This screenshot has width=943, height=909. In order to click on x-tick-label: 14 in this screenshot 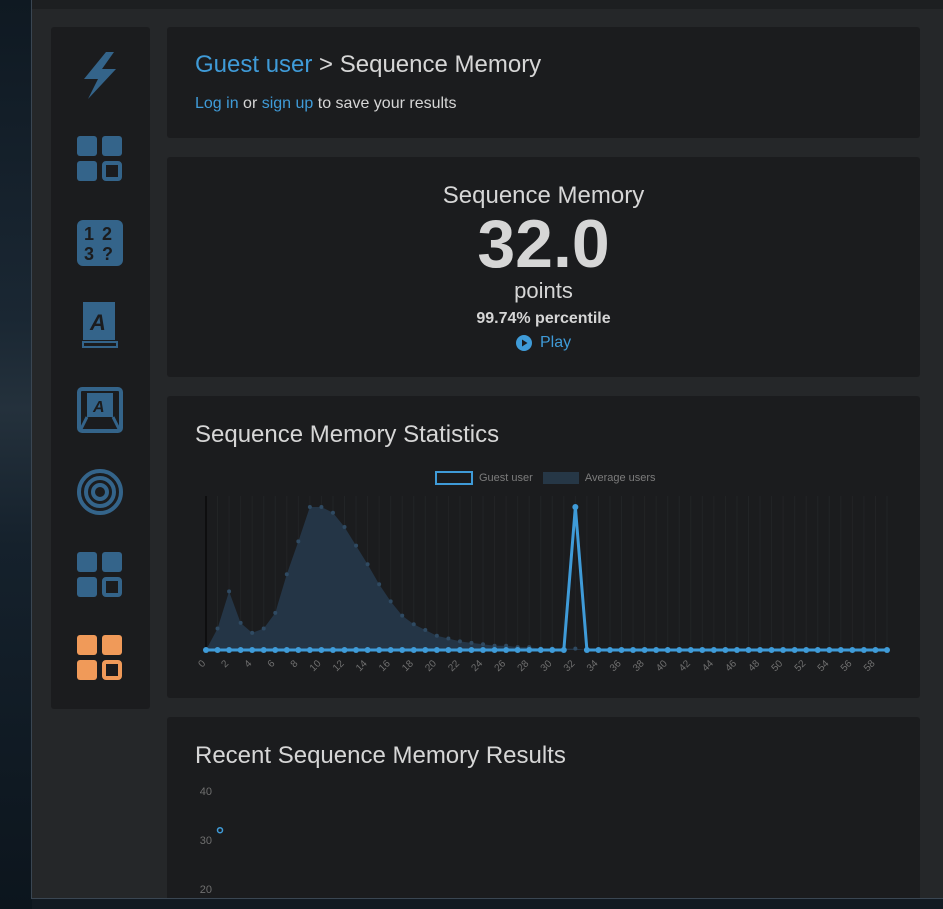, I will do `click(362, 666)`.